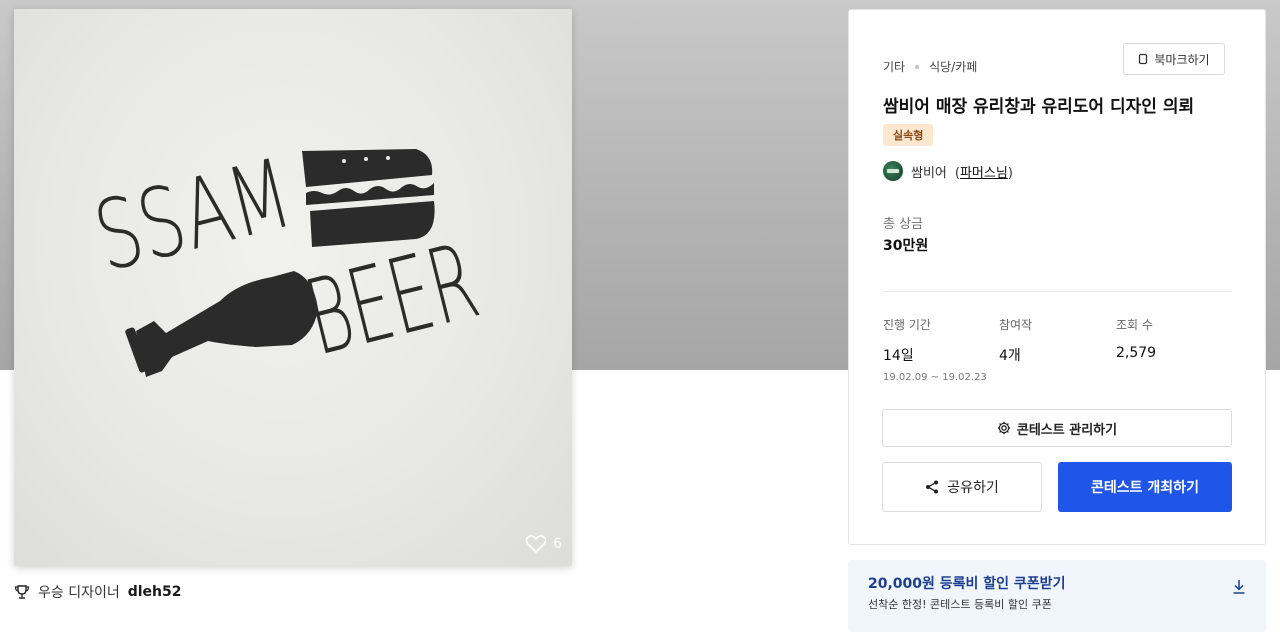  I want to click on share-button: 공유하기, so click(962, 487).